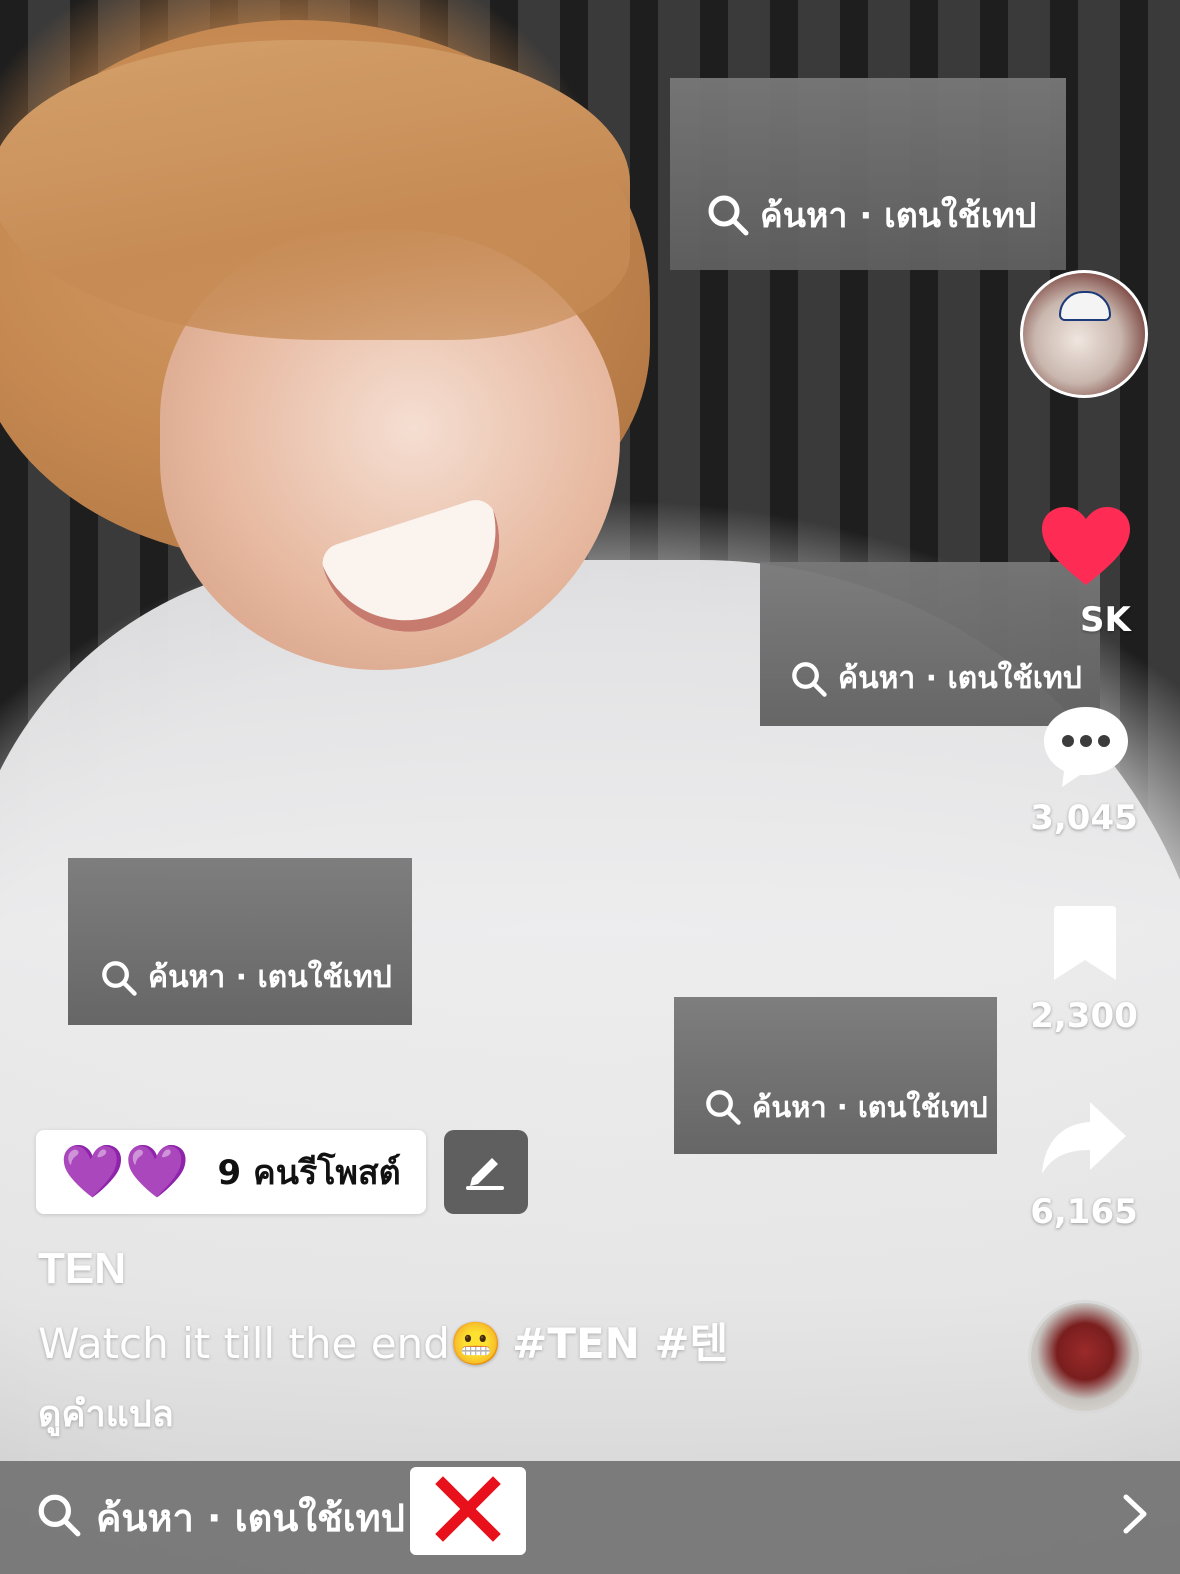 The width and height of the screenshot is (1180, 1574). I want to click on comment-count: 3,045, so click(1084, 818).